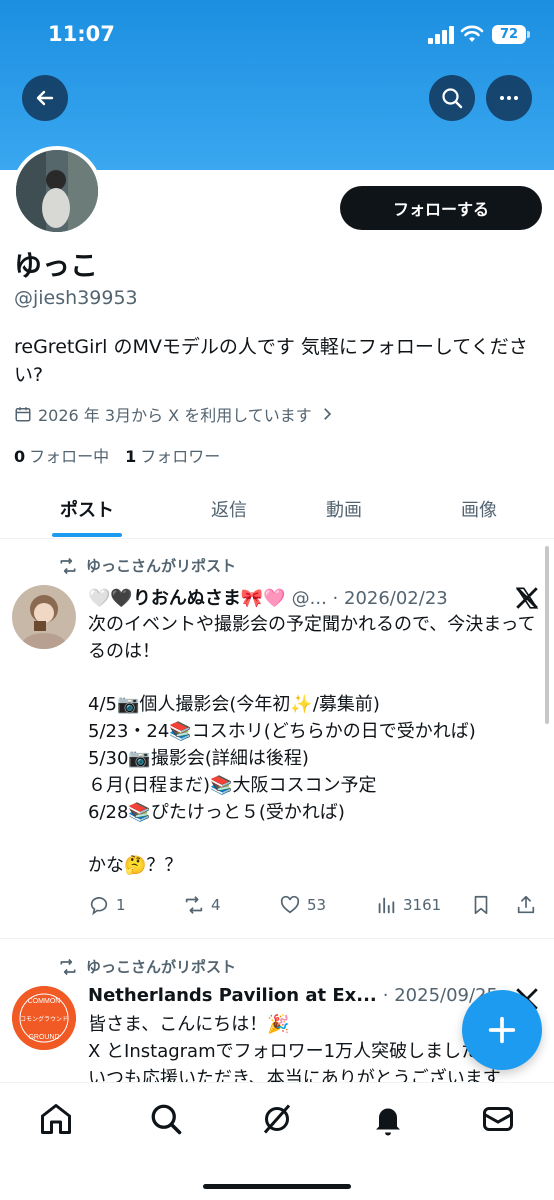 The height and width of the screenshot is (1200, 554). Describe the element at coordinates (99, 906) in the screenshot. I see `reply-icon` at that location.